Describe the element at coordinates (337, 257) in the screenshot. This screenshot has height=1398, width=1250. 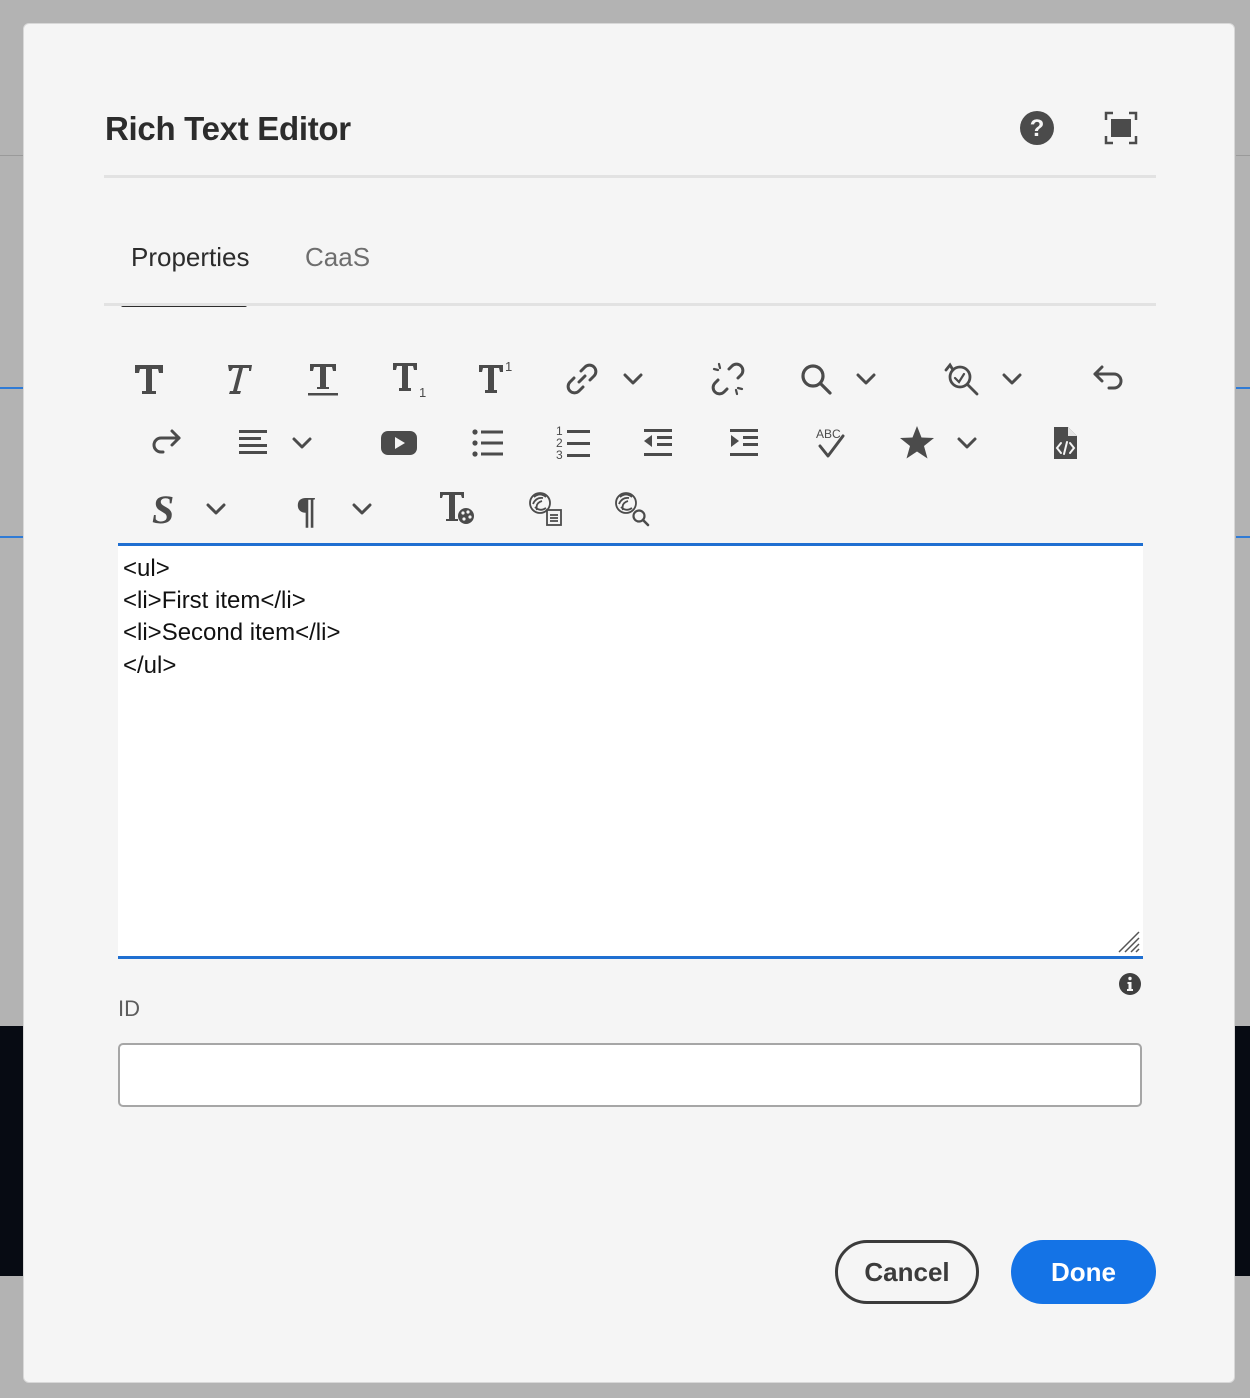
I see `tab-caas: CaaS` at that location.